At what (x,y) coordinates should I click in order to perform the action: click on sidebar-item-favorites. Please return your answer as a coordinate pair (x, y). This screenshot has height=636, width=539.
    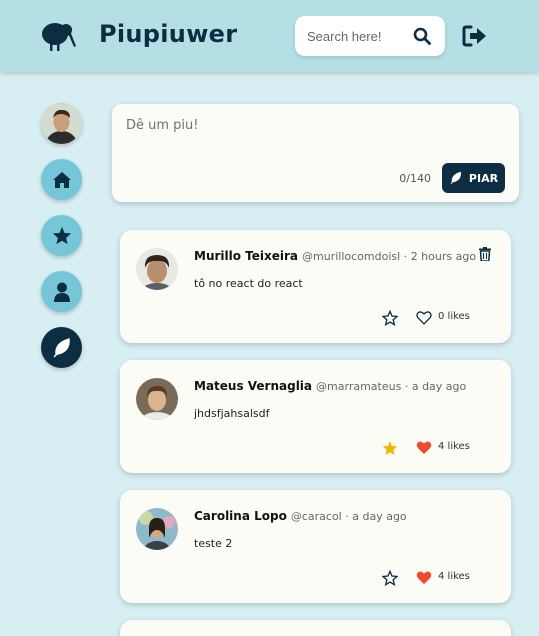
    Looking at the image, I should click on (61, 235).